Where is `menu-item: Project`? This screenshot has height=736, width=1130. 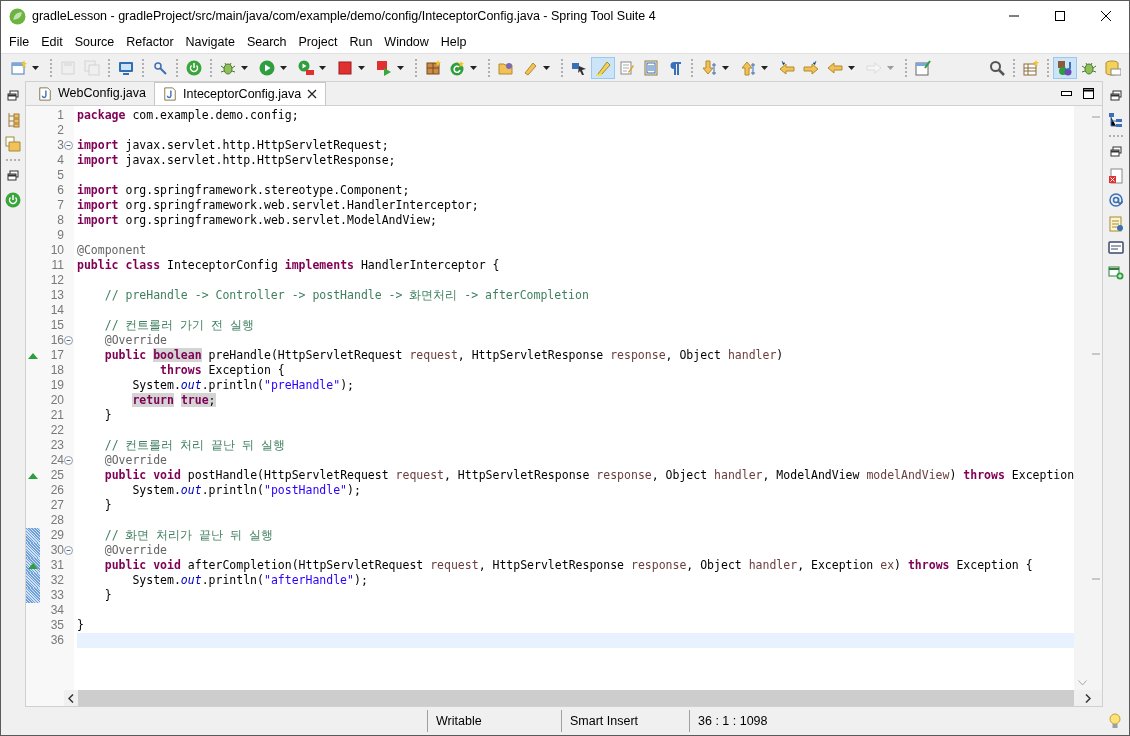 menu-item: Project is located at coordinates (318, 42).